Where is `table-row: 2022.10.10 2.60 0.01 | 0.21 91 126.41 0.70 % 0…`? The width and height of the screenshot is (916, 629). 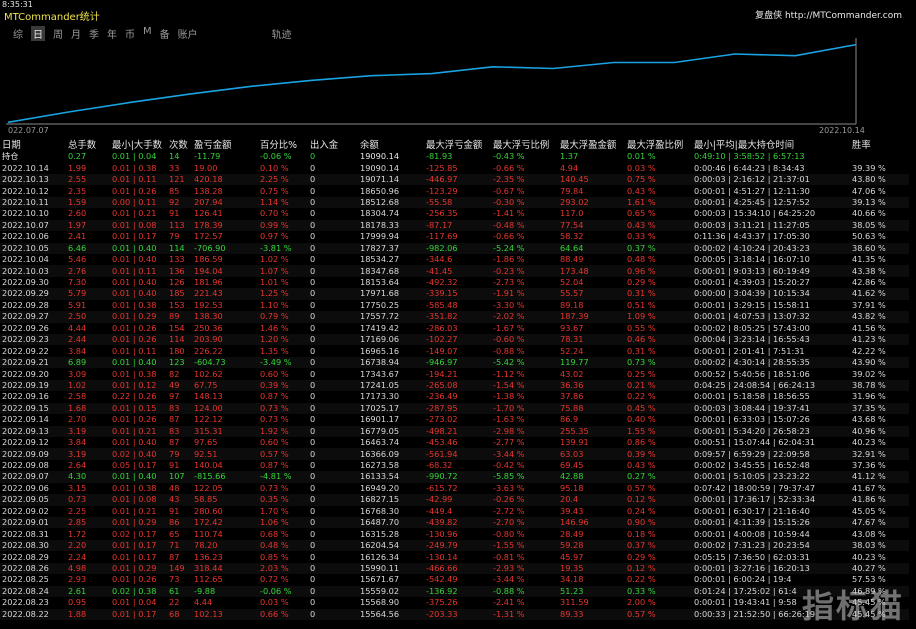 table-row: 2022.10.10 2.60 0.01 | 0.21 91 126.41 0.70 % 0… is located at coordinates (454, 213).